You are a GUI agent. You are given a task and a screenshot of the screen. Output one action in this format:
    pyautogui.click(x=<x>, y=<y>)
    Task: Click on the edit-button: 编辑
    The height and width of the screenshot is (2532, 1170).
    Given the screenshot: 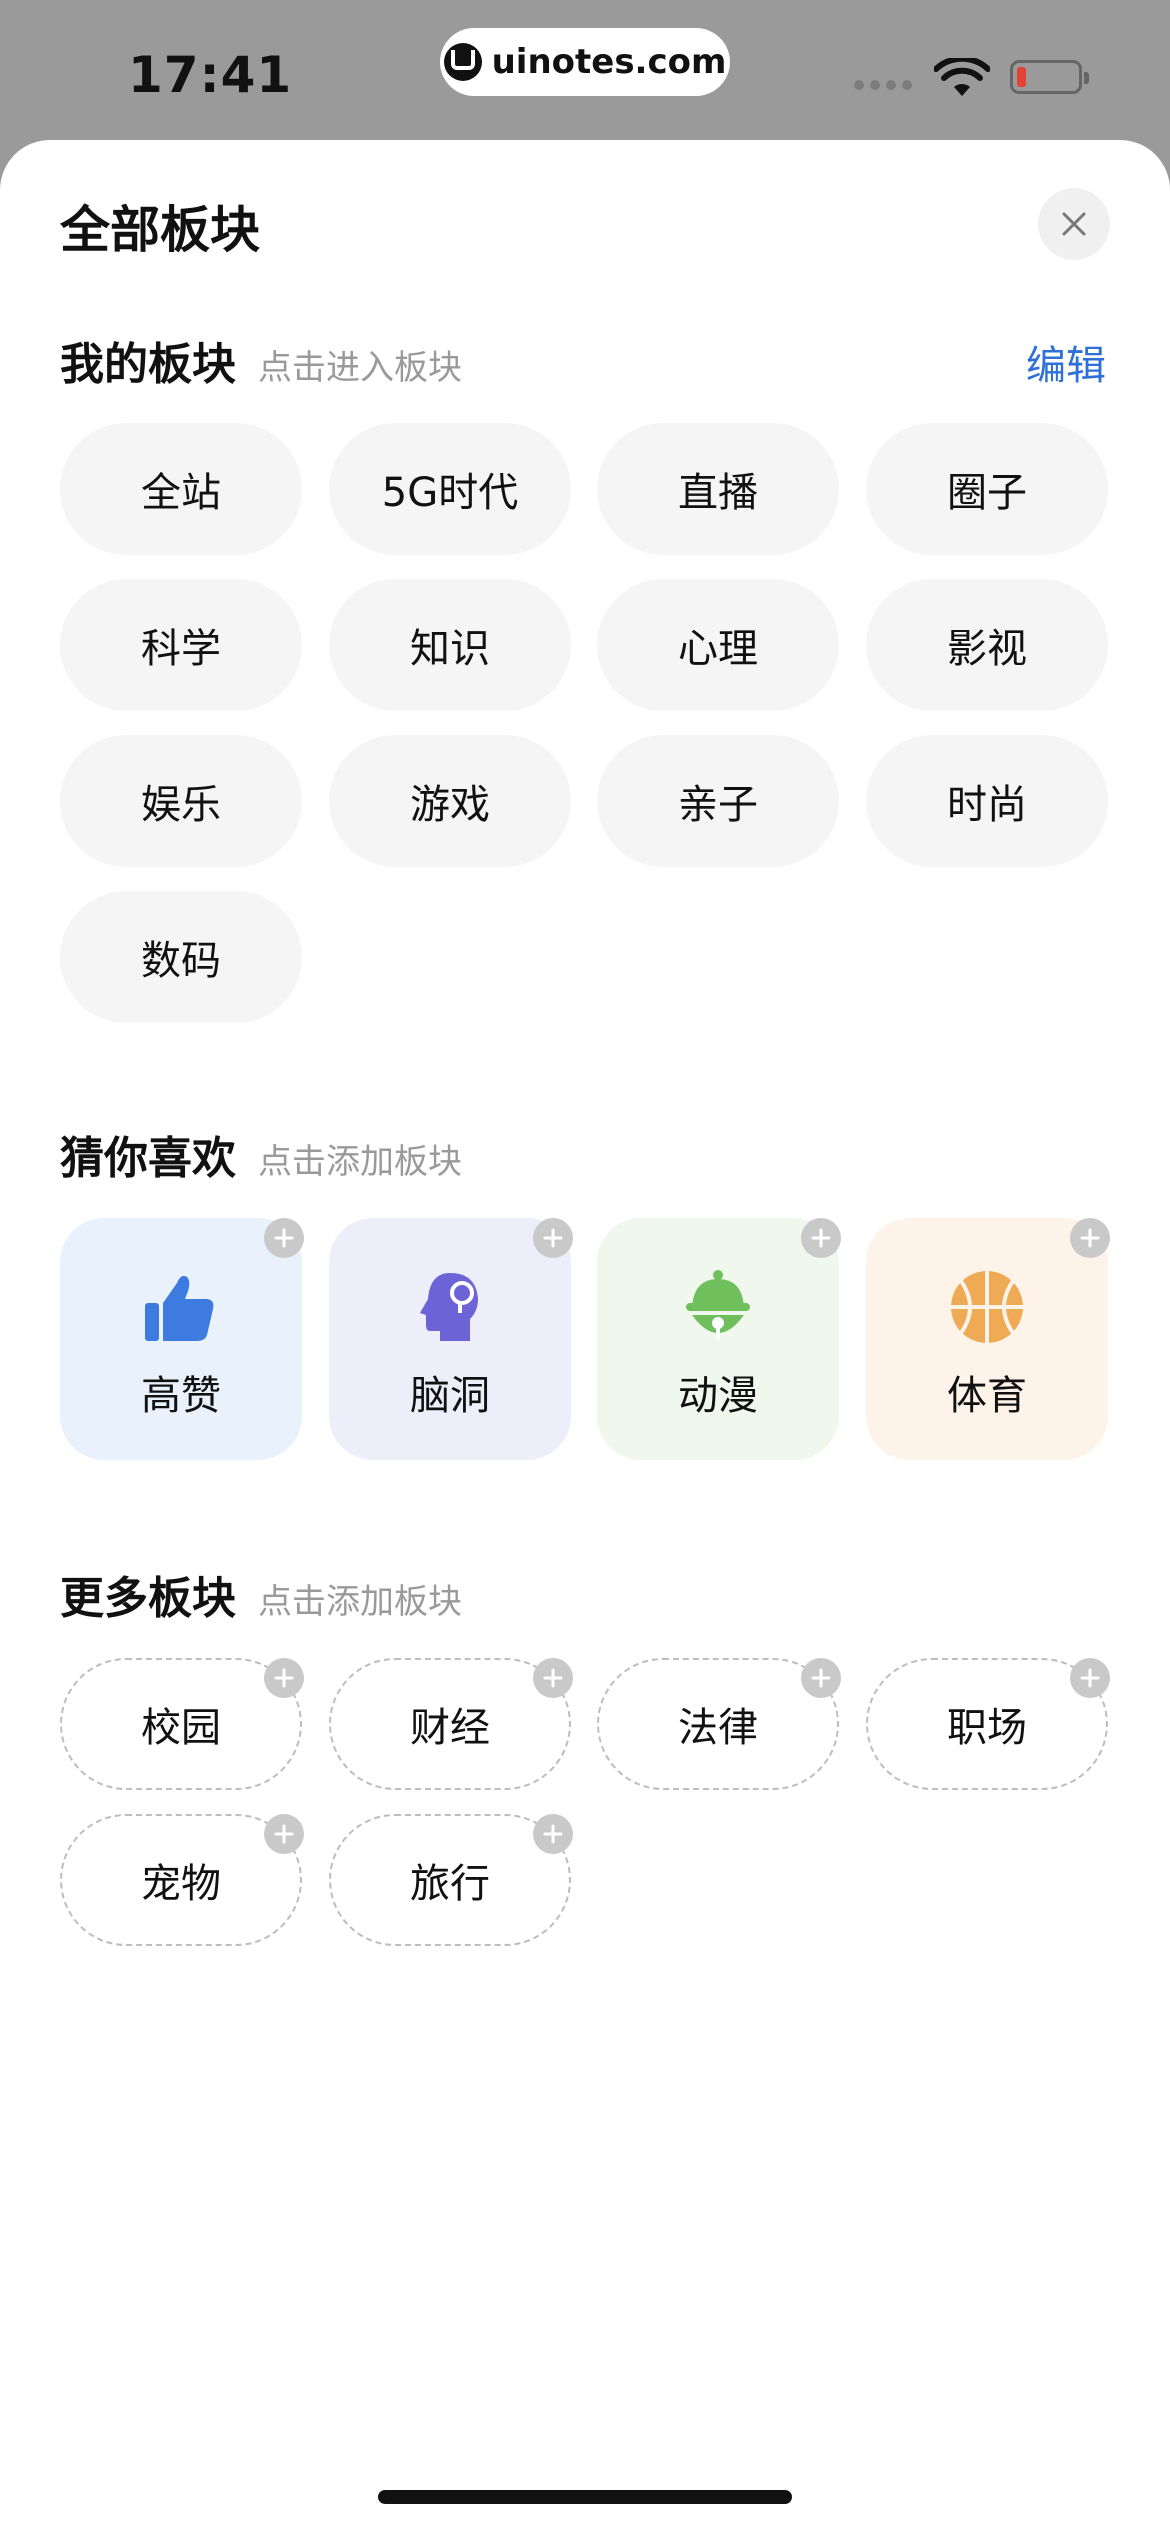 What is the action you would take?
    pyautogui.click(x=1066, y=362)
    